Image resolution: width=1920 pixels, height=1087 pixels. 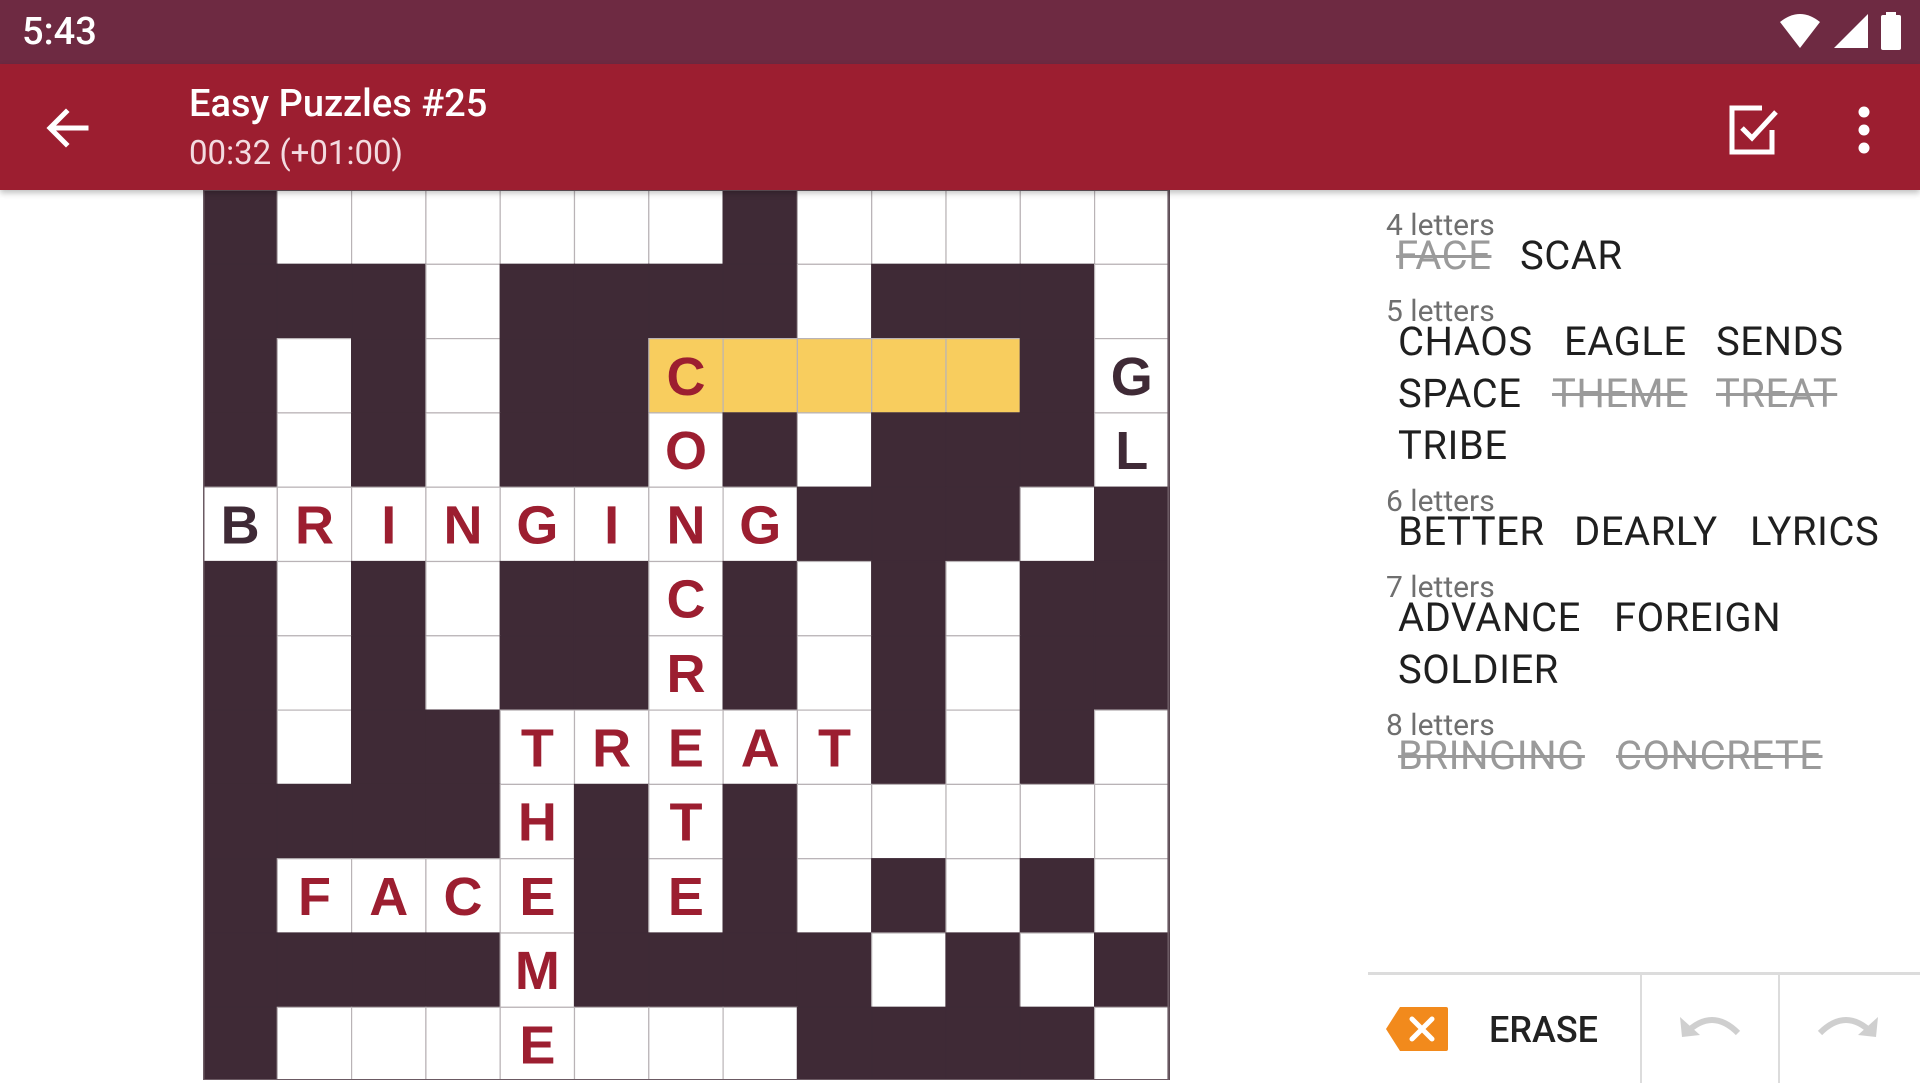 I want to click on grid-letter: L, so click(x=1131, y=451).